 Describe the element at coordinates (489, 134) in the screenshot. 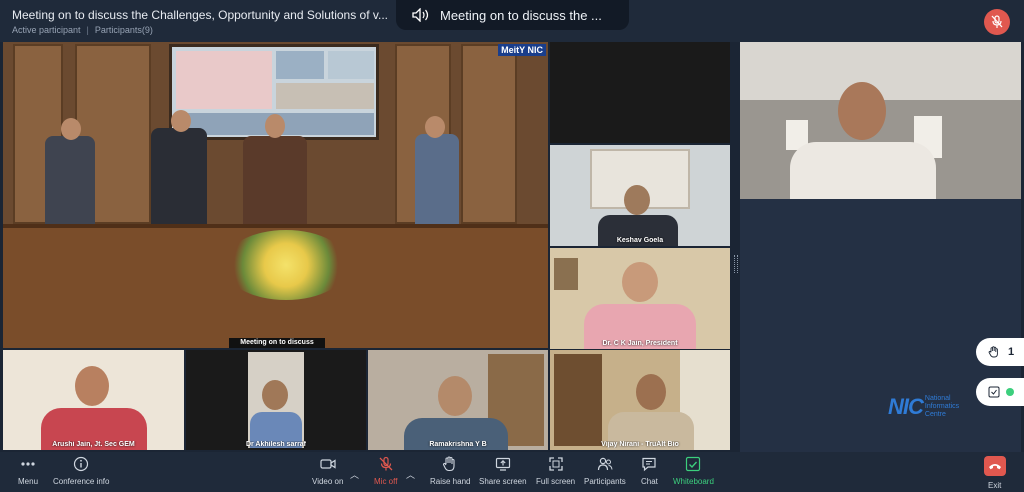

I see `wall-panel` at that location.